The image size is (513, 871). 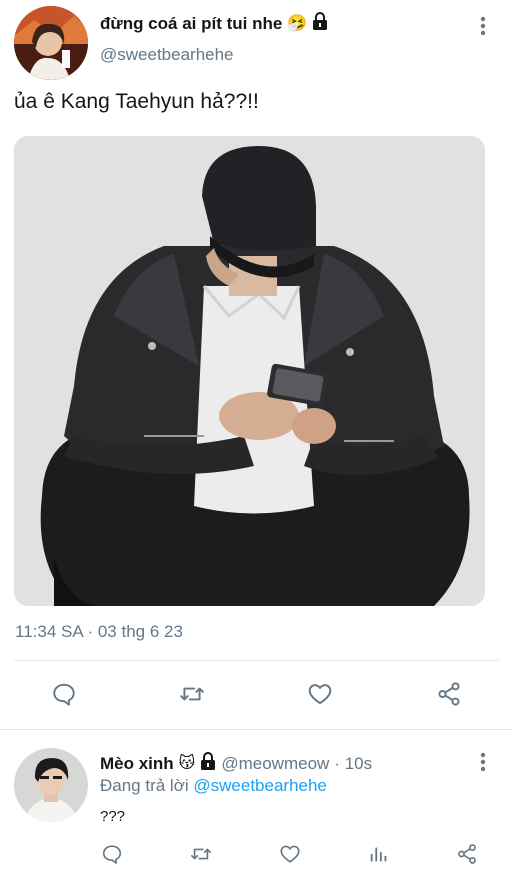 I want to click on replying-to-line: Đang trả lời @sweetbearhehe, so click(x=213, y=786).